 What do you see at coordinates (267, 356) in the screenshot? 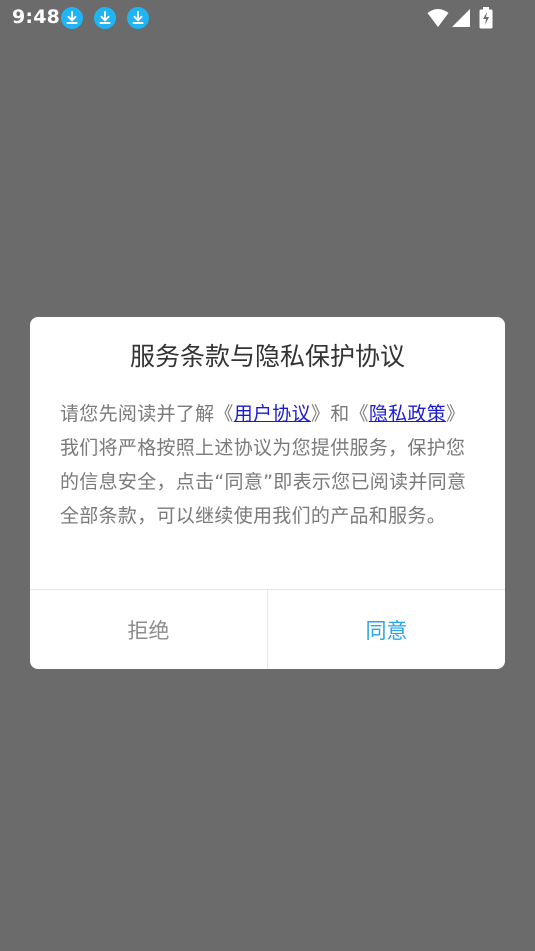
I see `dialog-title: 服务条款与隐私保护协议` at bounding box center [267, 356].